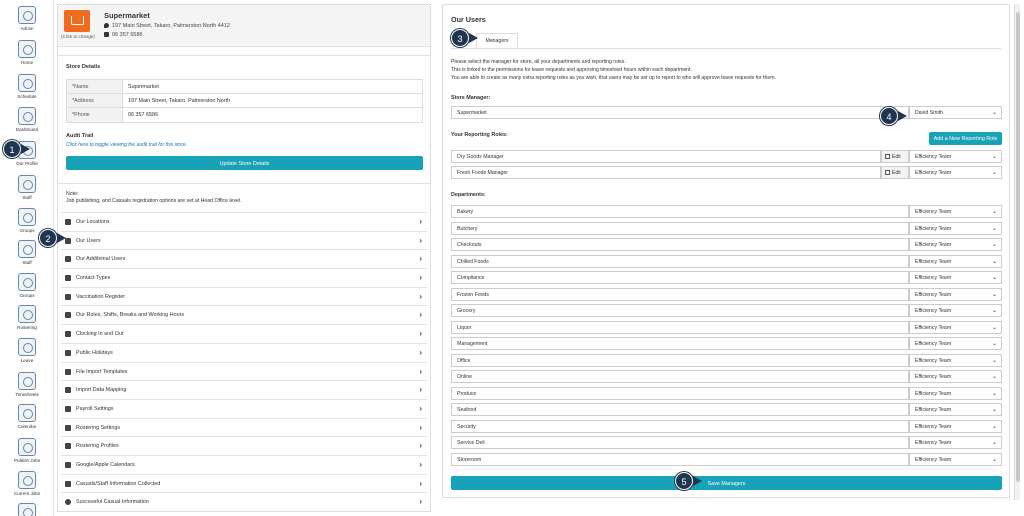  I want to click on audit-trail-title: Audit Trail, so click(80, 136).